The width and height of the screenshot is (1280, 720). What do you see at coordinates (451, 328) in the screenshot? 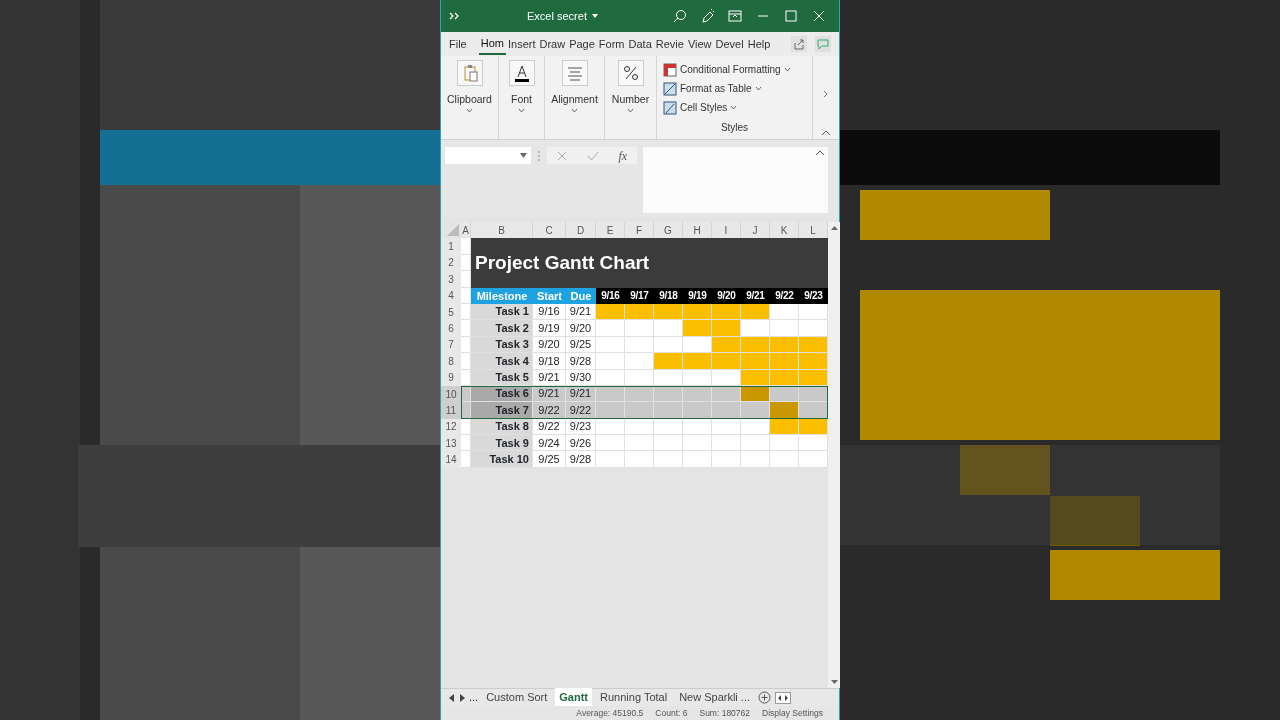
I see `row-header: 6` at bounding box center [451, 328].